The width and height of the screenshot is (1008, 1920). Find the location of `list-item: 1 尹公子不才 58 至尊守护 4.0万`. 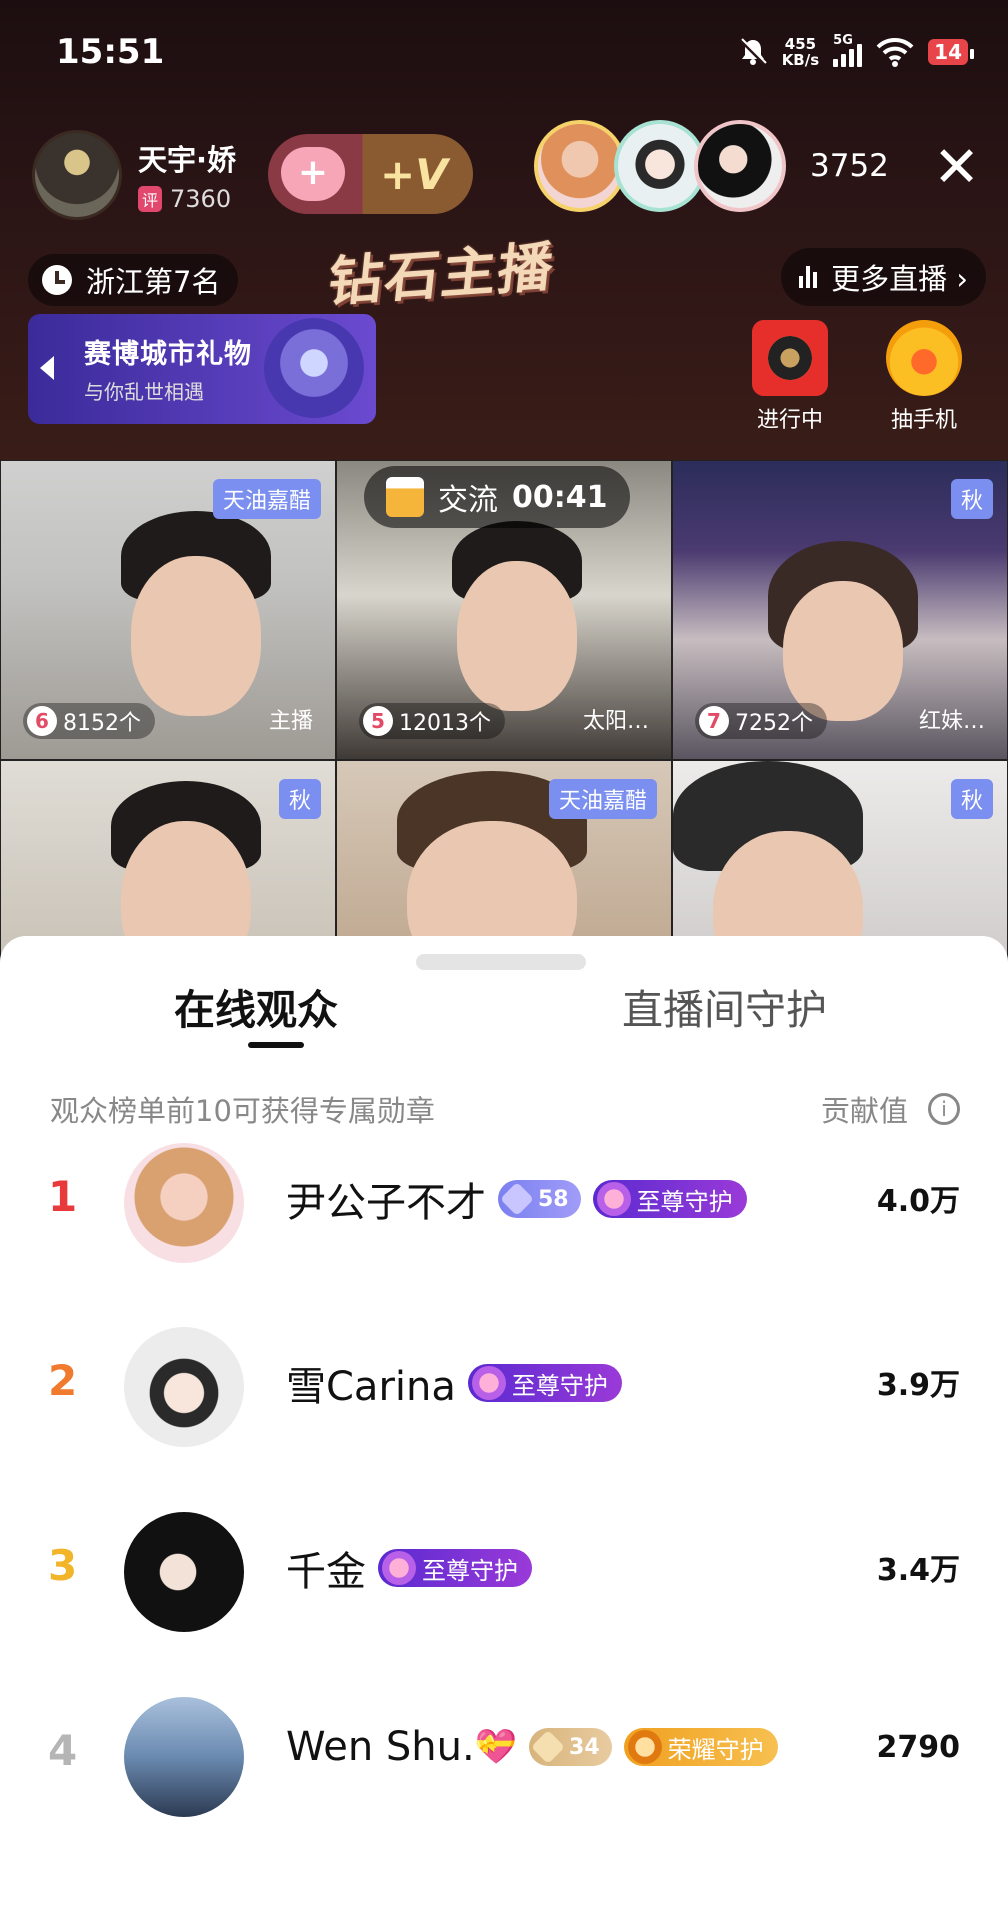

list-item: 1 尹公子不才 58 至尊守护 4.0万 is located at coordinates (504, 1203).